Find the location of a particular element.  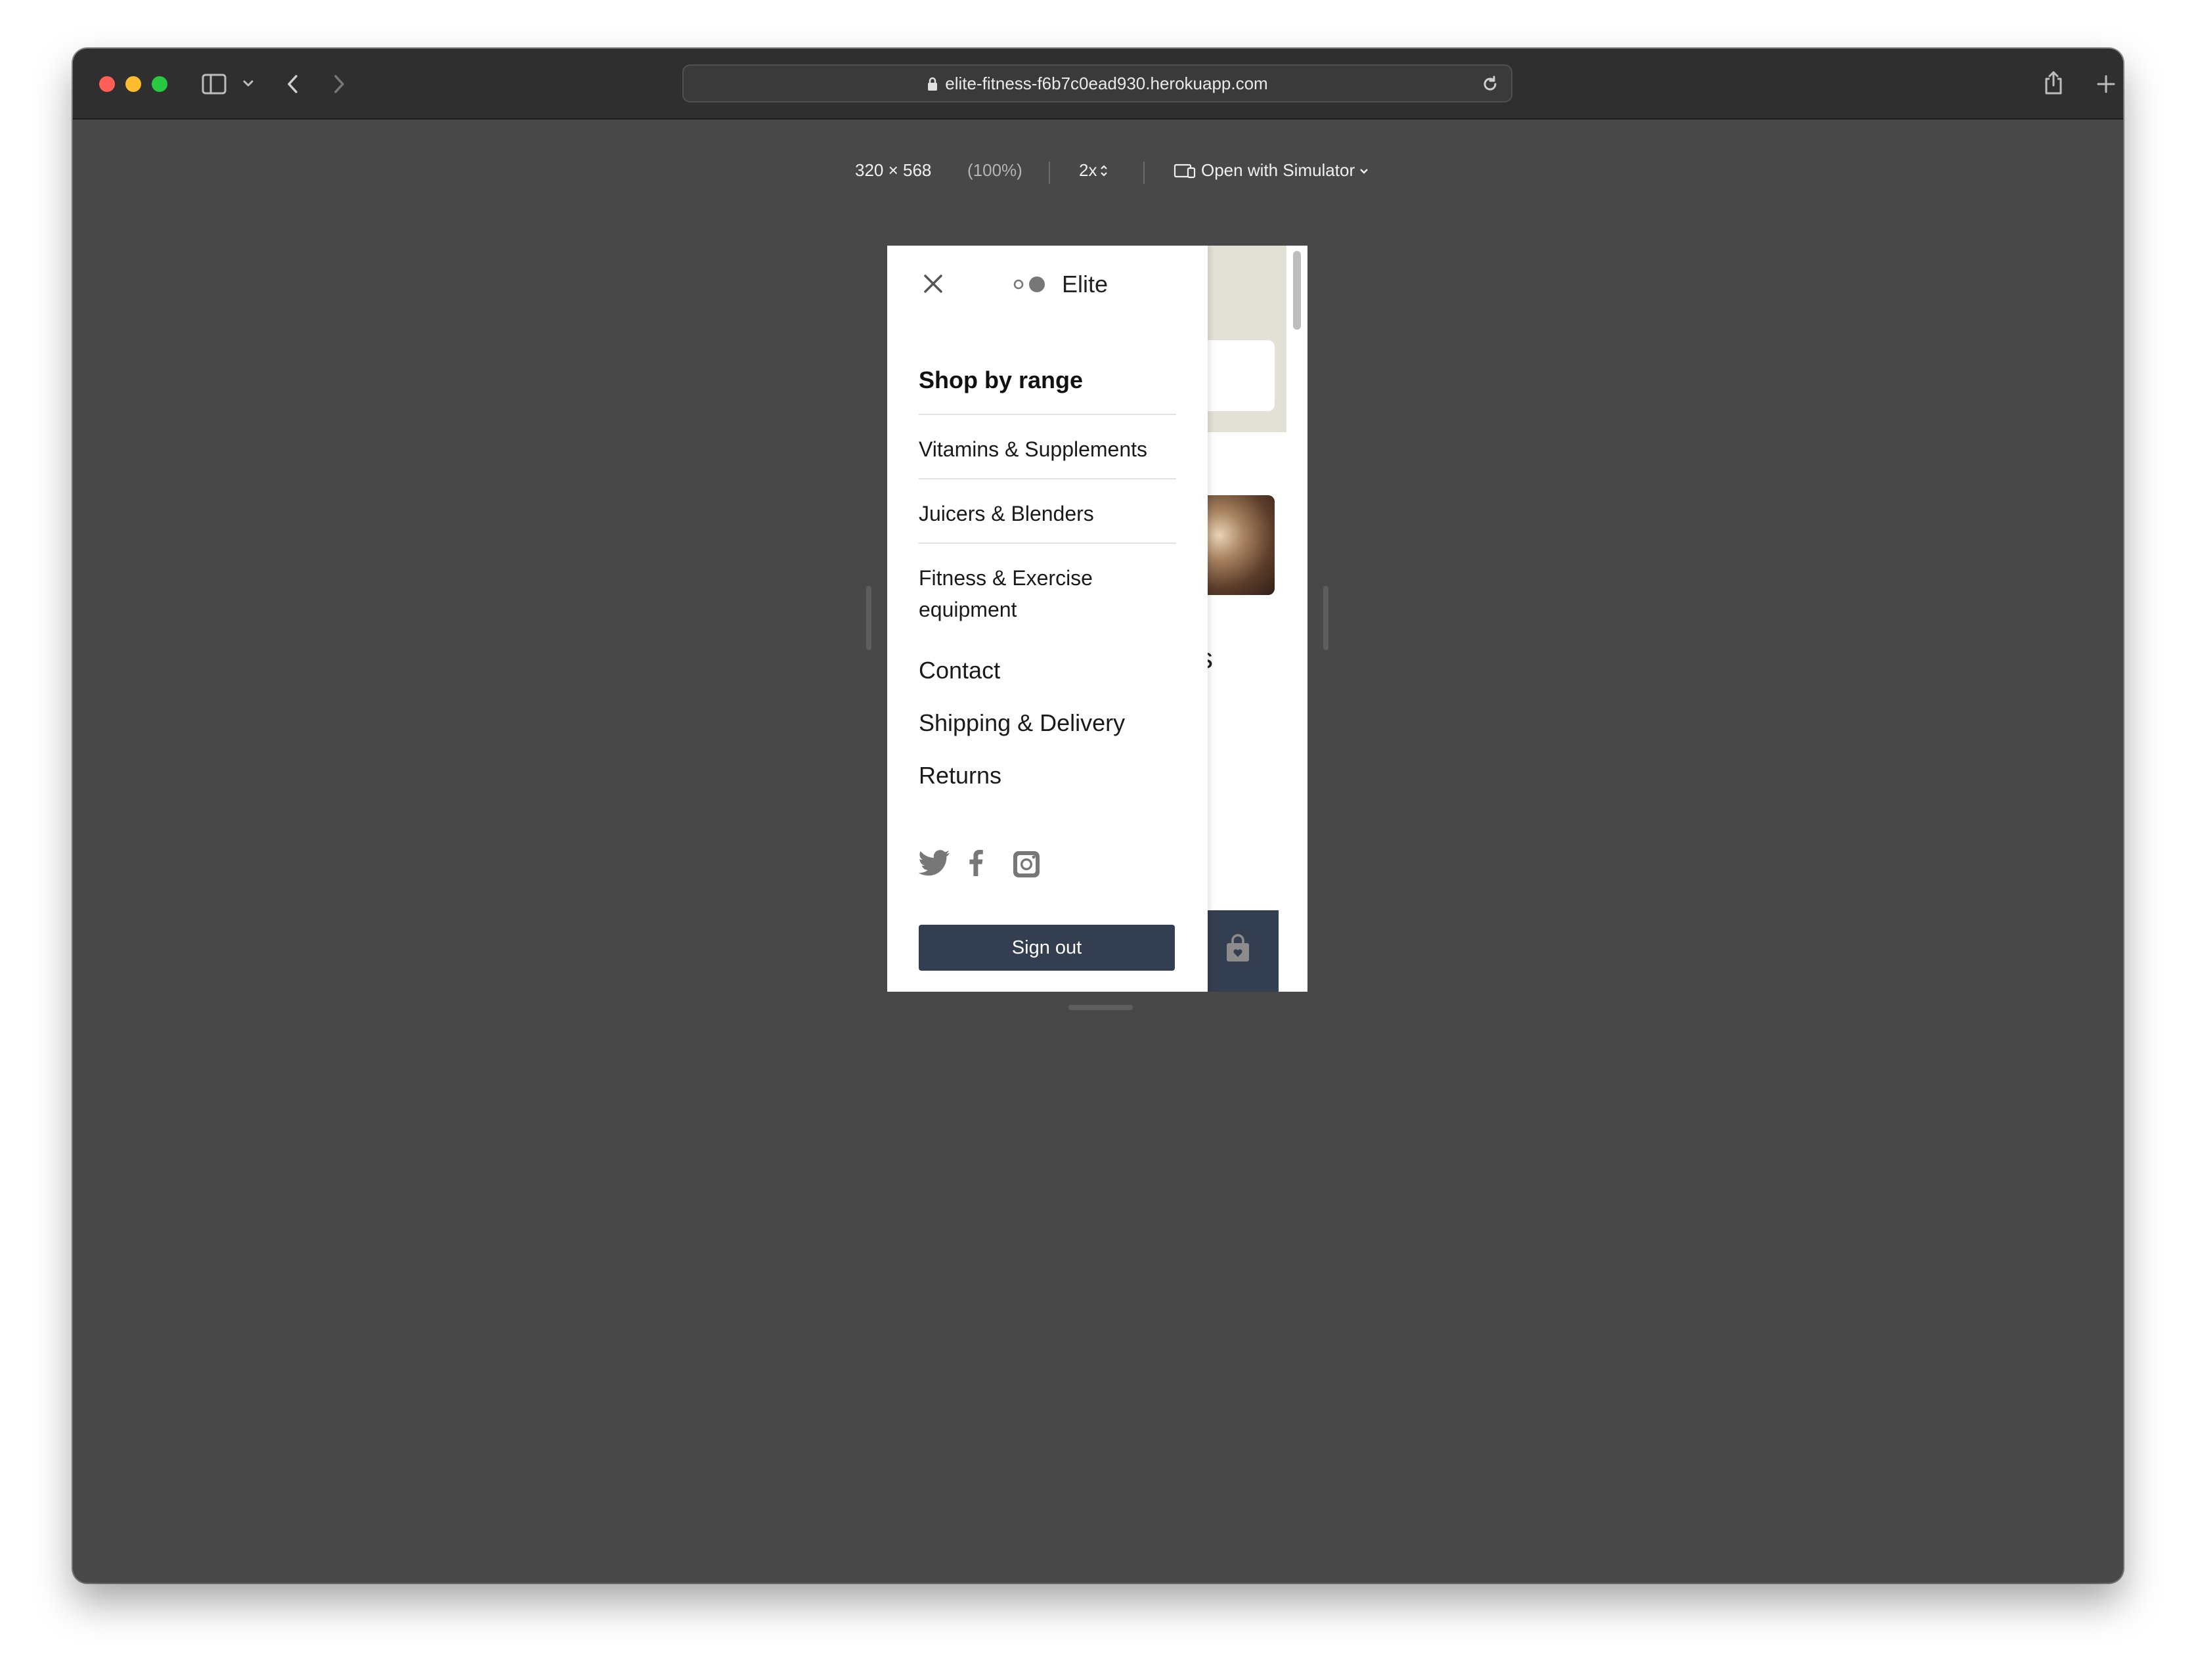

close-icon is located at coordinates (933, 284).